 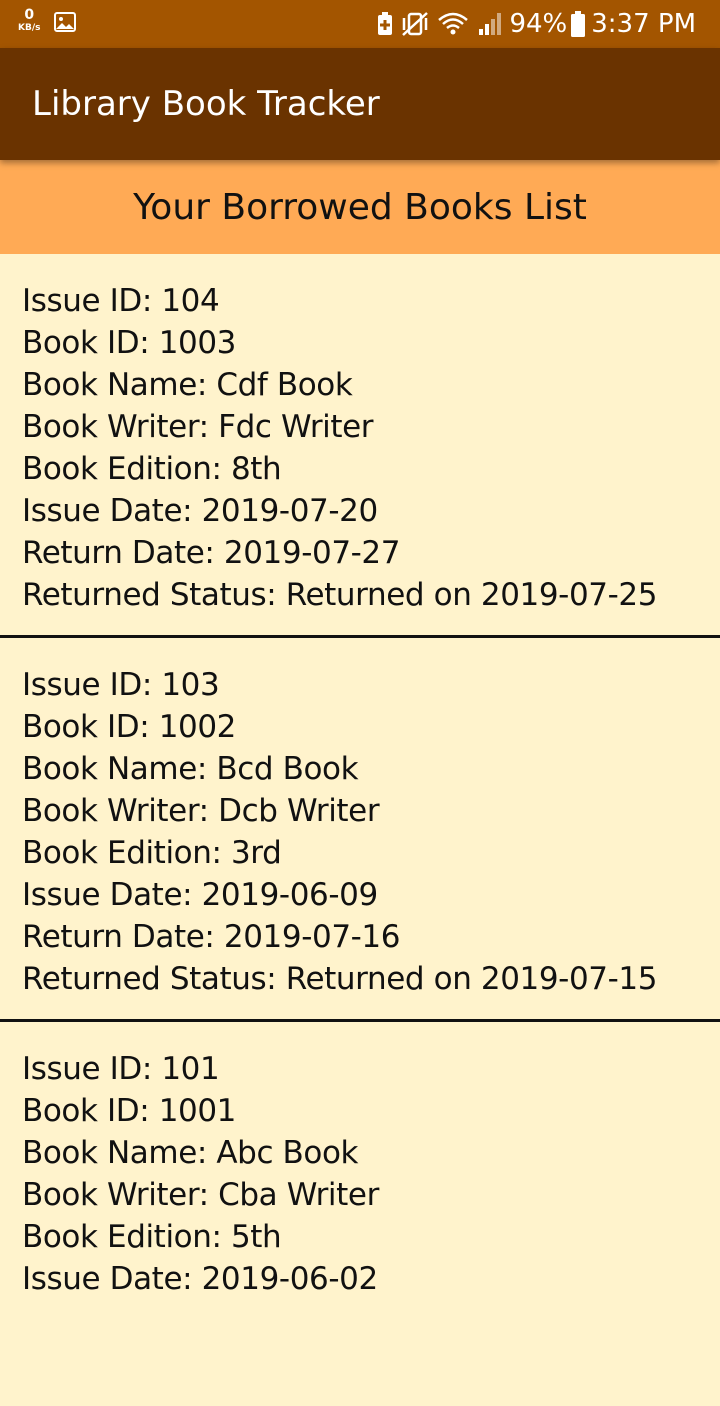 What do you see at coordinates (65, 22) in the screenshot?
I see `image-icon` at bounding box center [65, 22].